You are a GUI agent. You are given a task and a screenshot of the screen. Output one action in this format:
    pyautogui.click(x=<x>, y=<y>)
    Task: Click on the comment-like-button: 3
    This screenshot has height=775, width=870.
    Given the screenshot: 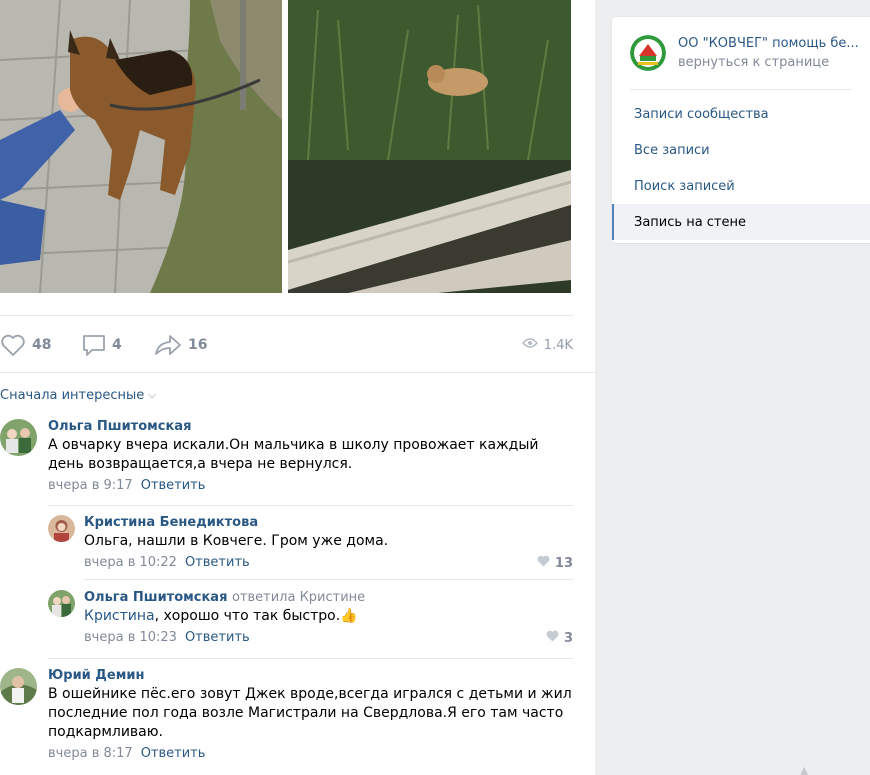 What is the action you would take?
    pyautogui.click(x=559, y=638)
    